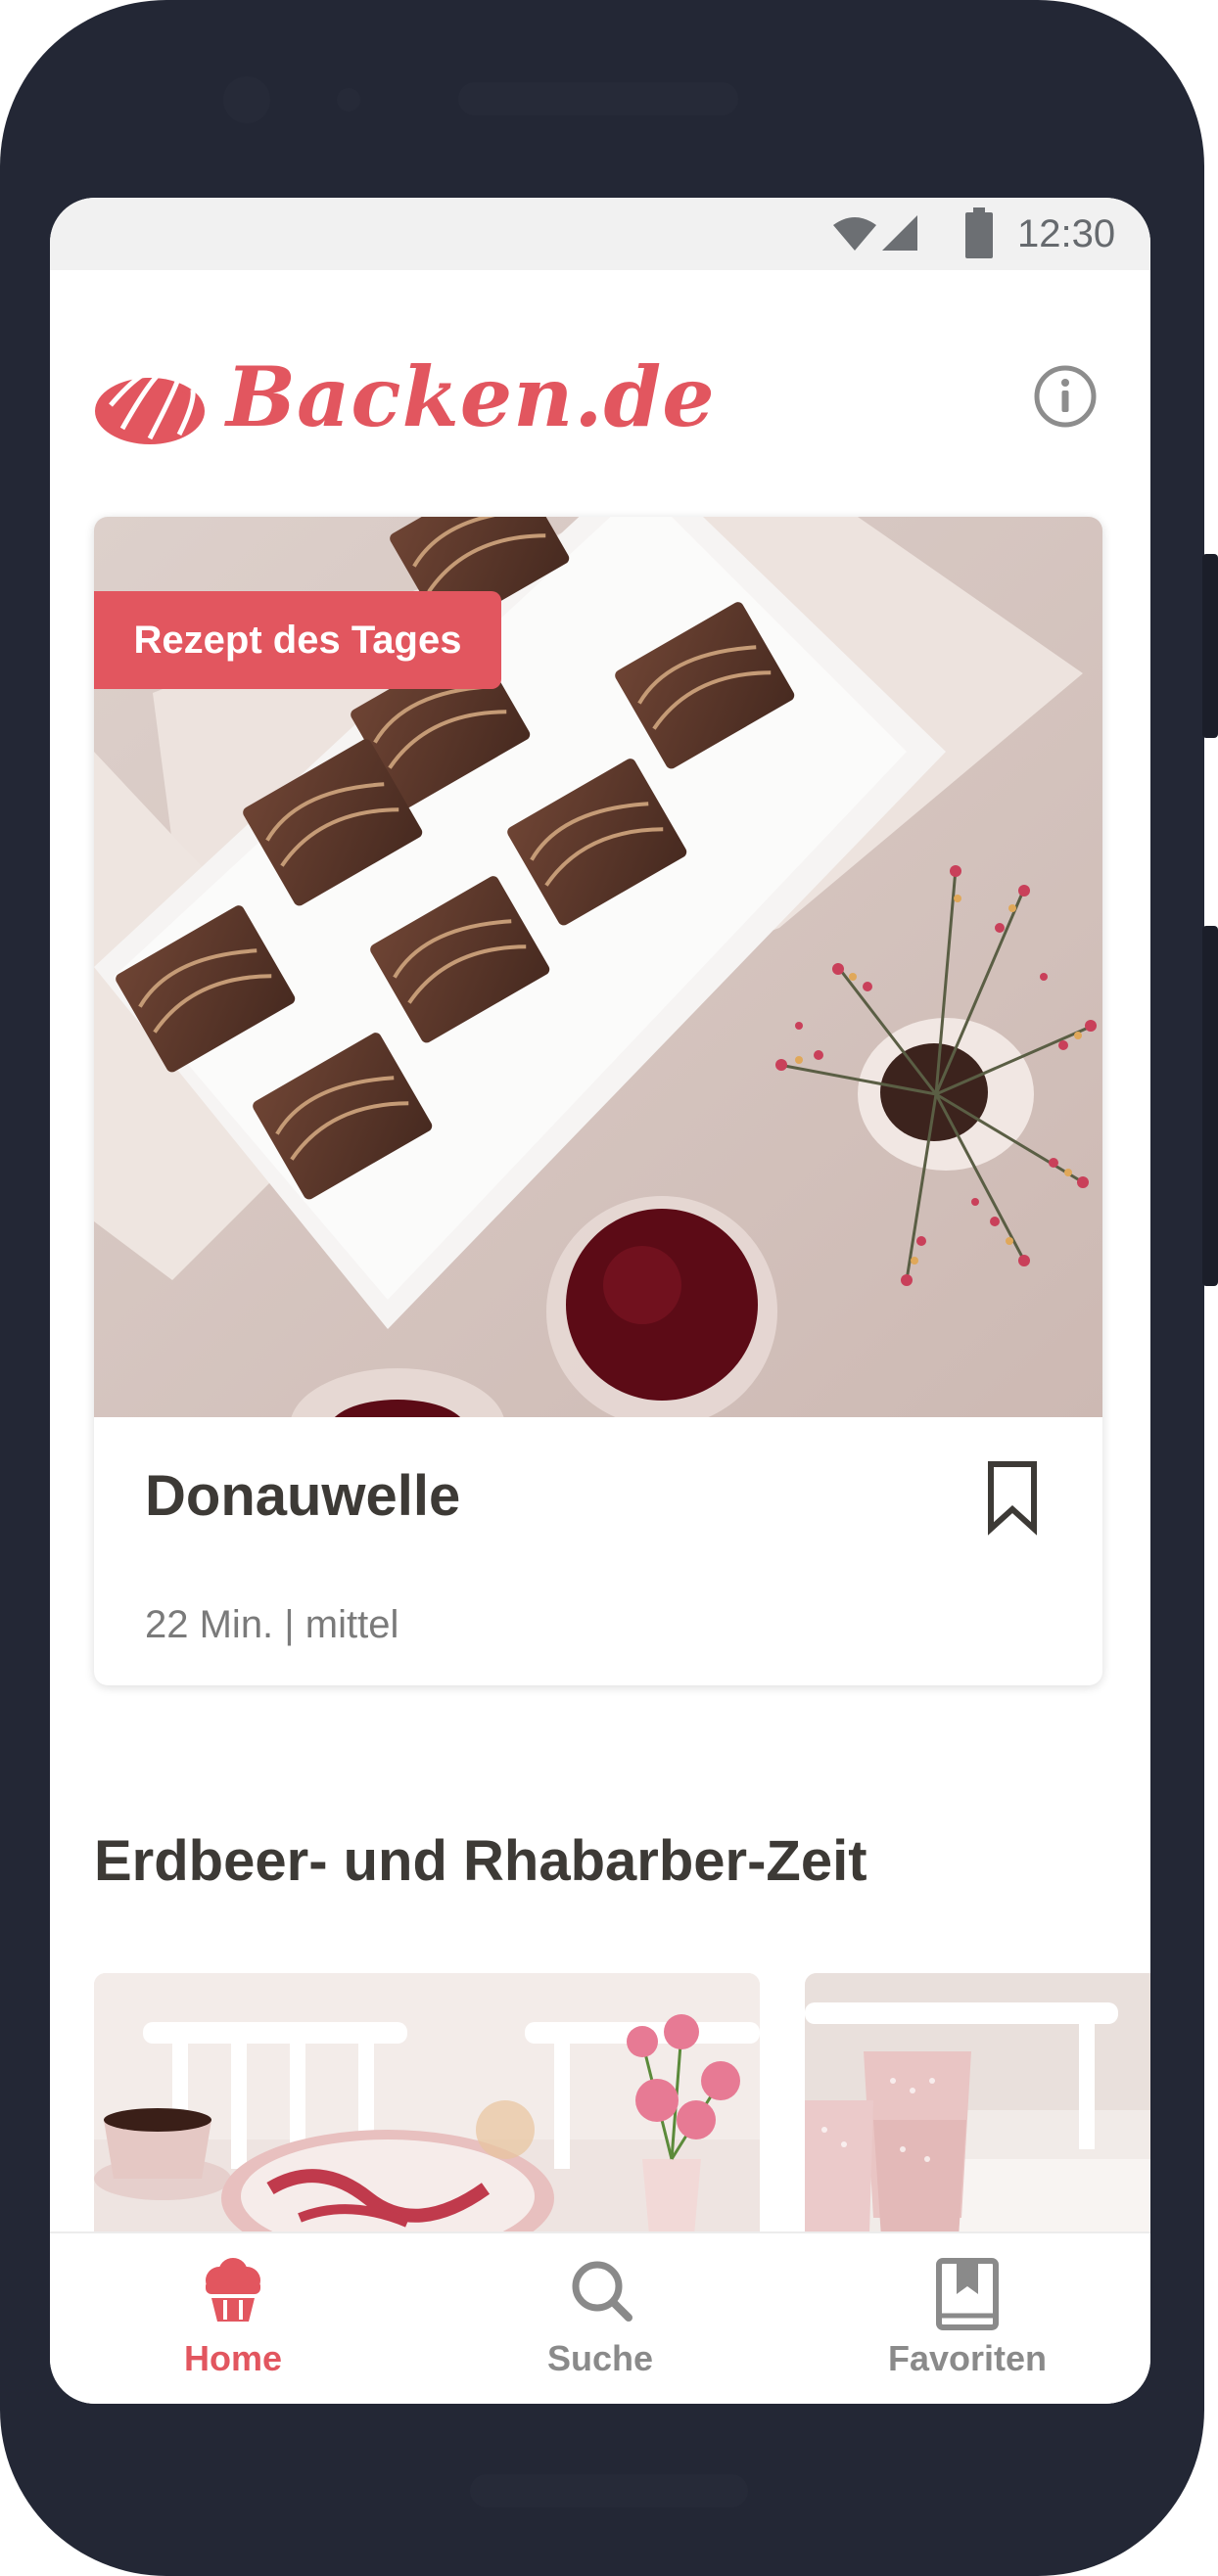  Describe the element at coordinates (1210, 1106) in the screenshot. I see `power-button` at that location.